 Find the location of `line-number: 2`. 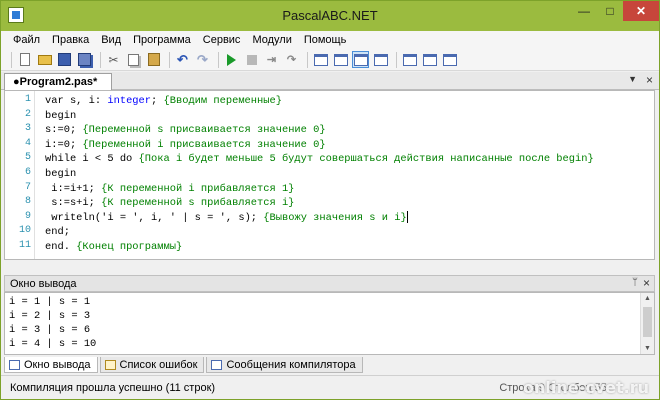

line-number: 2 is located at coordinates (27, 114).